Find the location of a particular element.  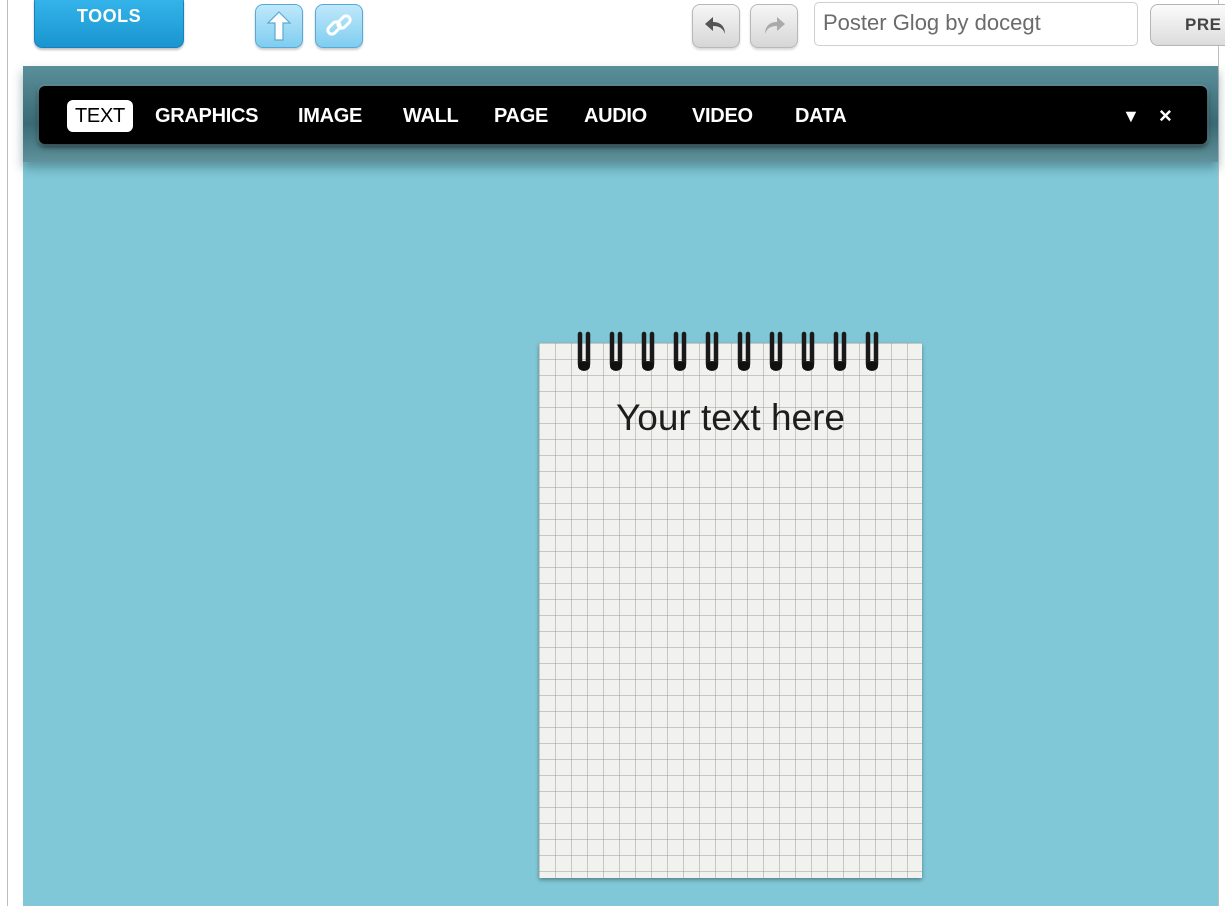

tab-audio: AUDIO is located at coordinates (615, 116).